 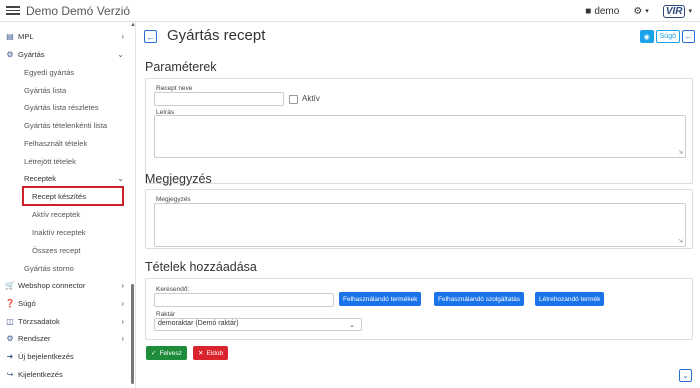 I want to click on warehouse-select: demoraktar (Demó raktár) ⌄, so click(x=258, y=324).